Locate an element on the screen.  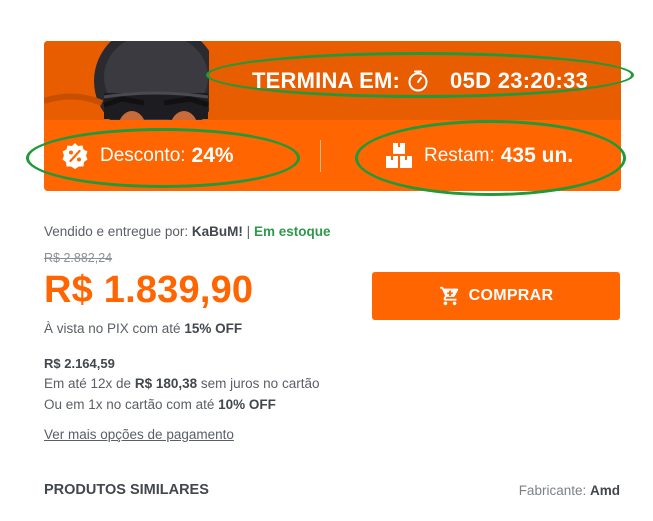
onetime-payment-info: Ou em 1x no cartão com até 10% OFF is located at coordinates (160, 404).